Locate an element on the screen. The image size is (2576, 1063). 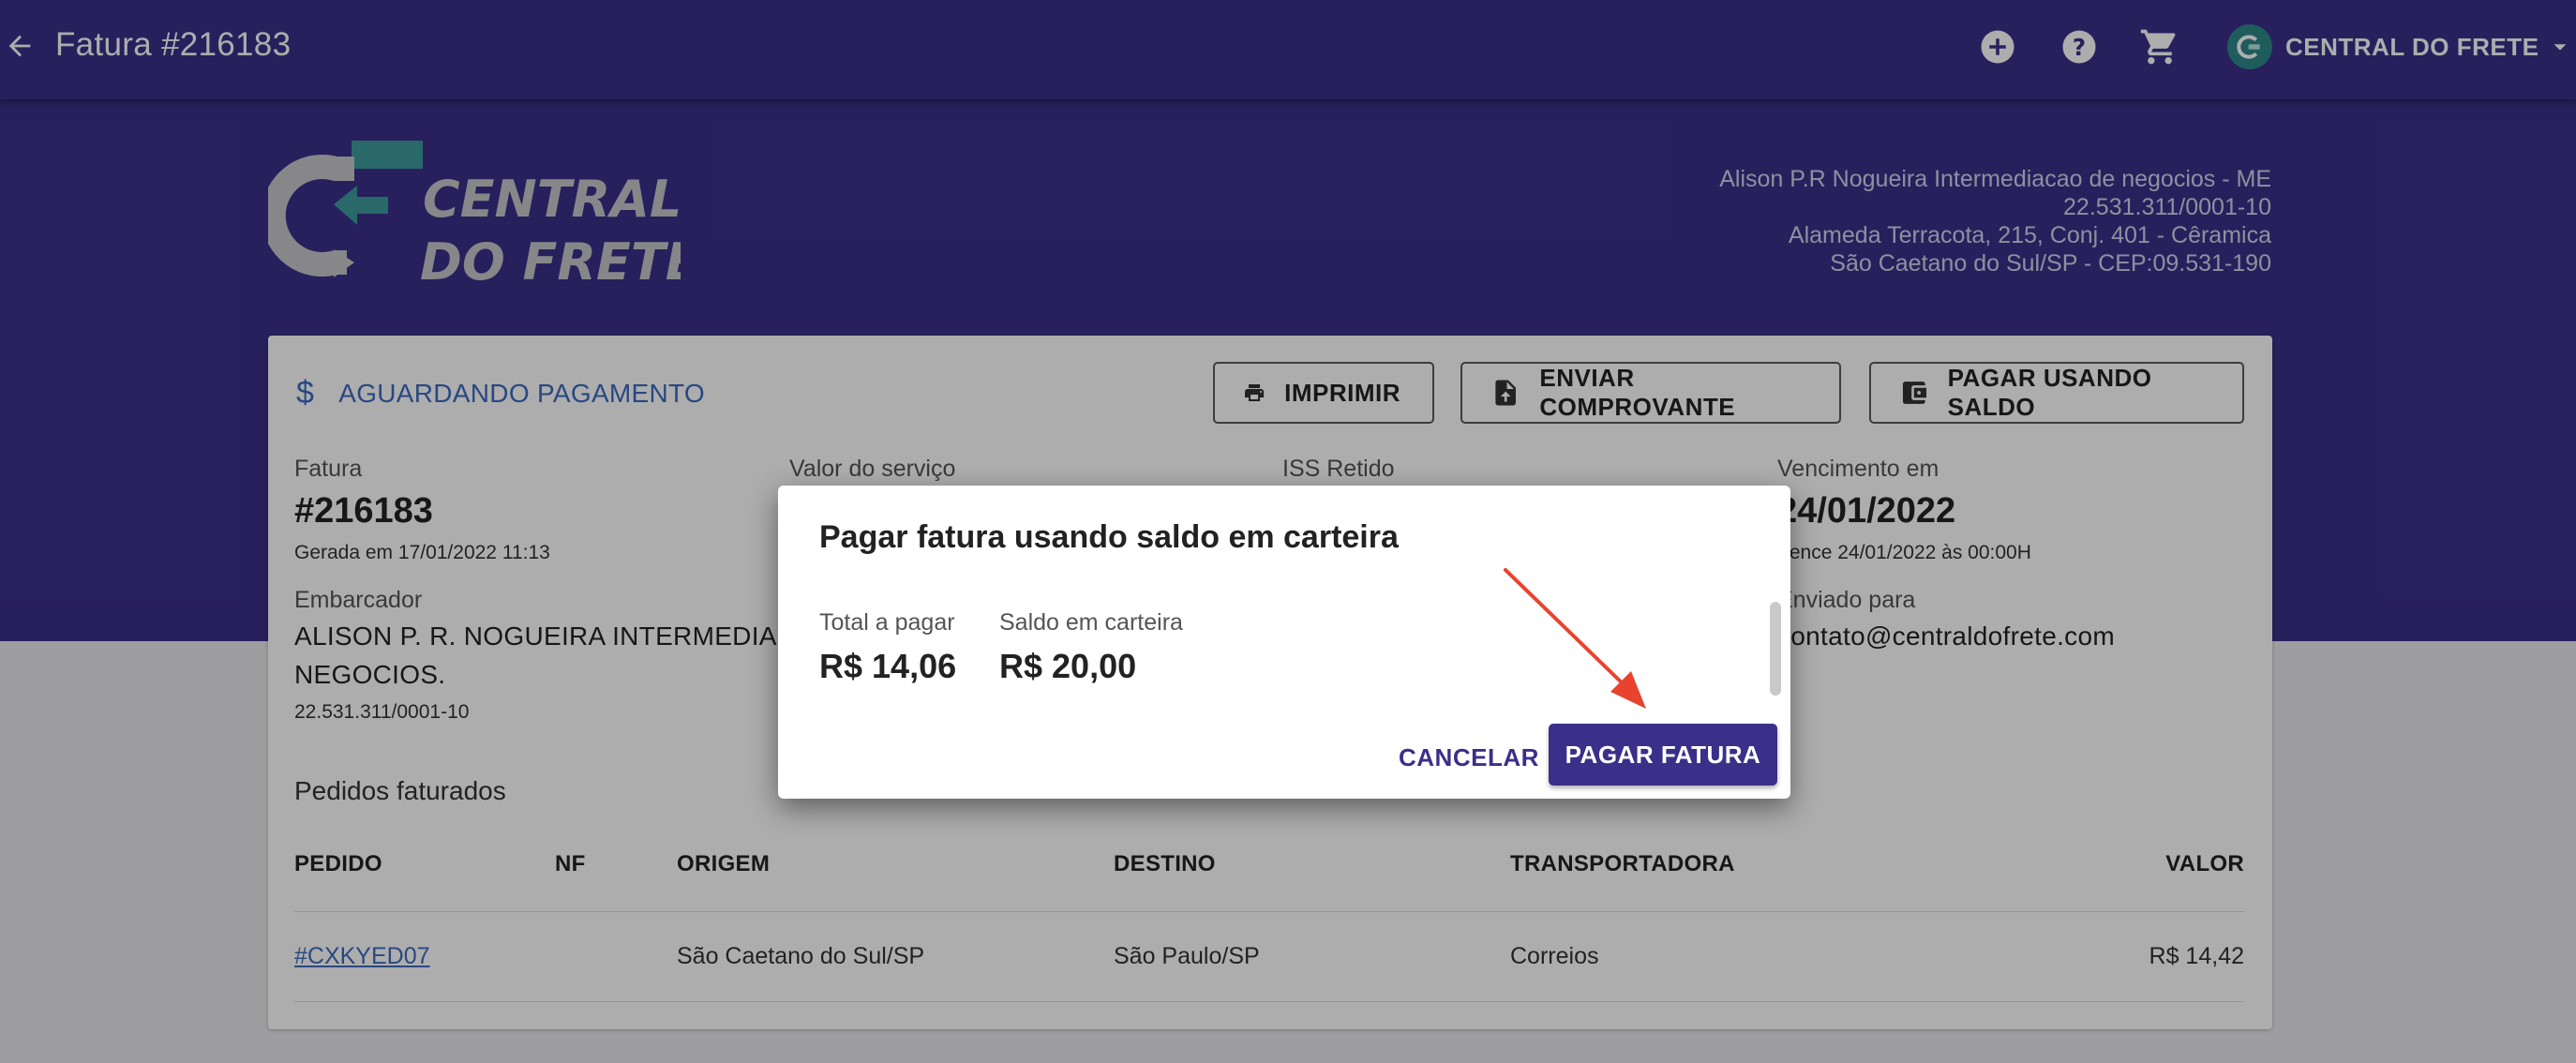
annotation-arrow-icon is located at coordinates (1575, 638).